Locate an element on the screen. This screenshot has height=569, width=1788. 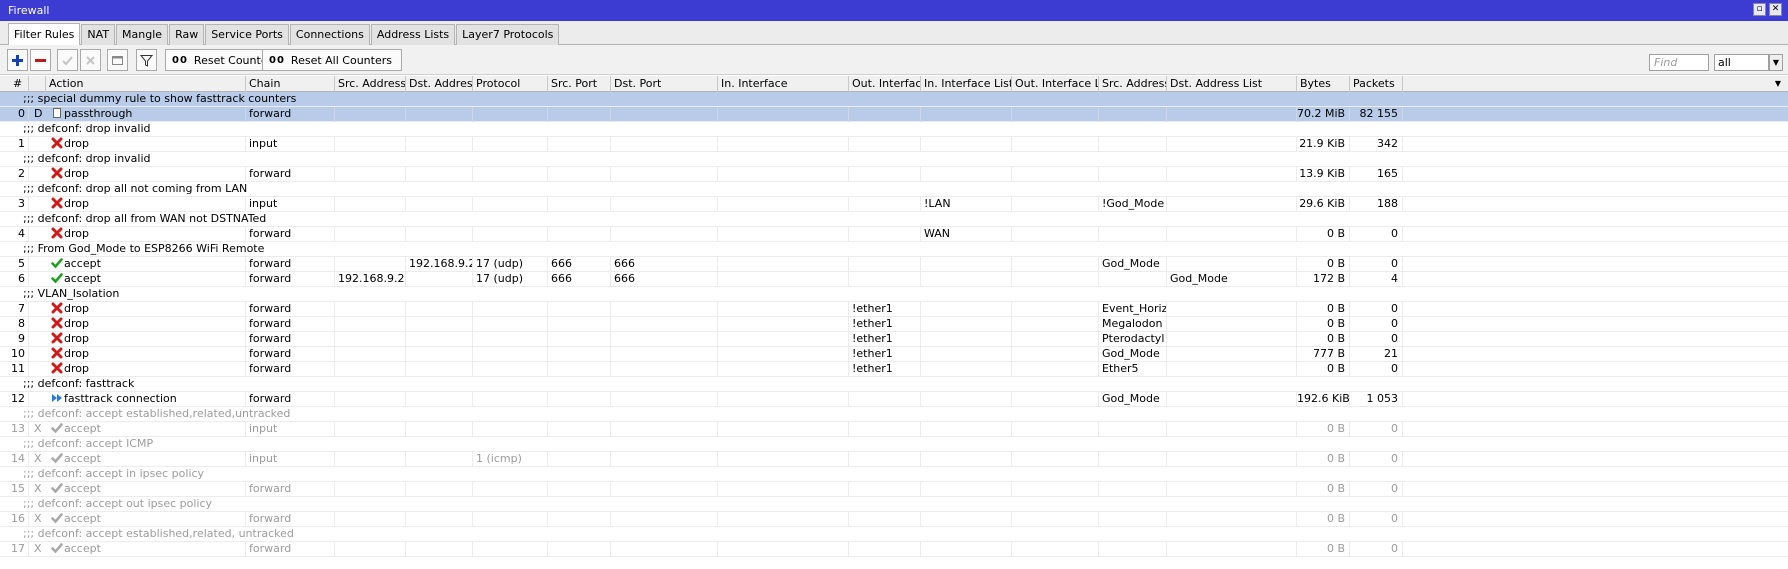
cell-src-address-list: Ether5 is located at coordinates (1133, 369).